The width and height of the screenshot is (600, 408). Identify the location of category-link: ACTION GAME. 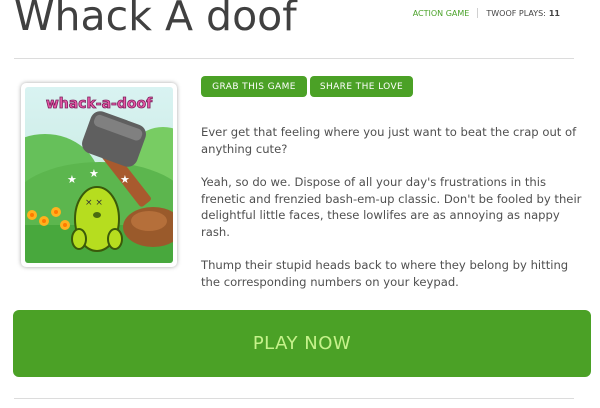
(441, 13).